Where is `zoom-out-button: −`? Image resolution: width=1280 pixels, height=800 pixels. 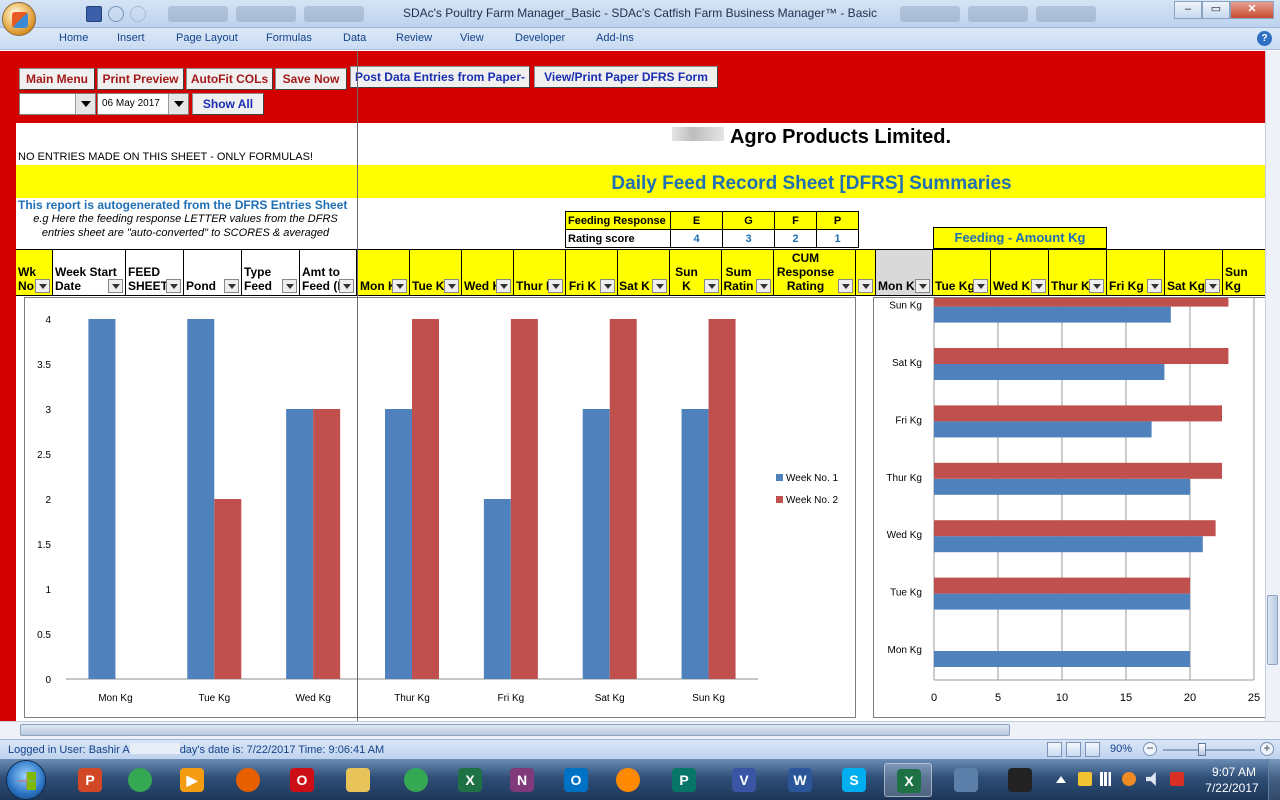 zoom-out-button: − is located at coordinates (1150, 749).